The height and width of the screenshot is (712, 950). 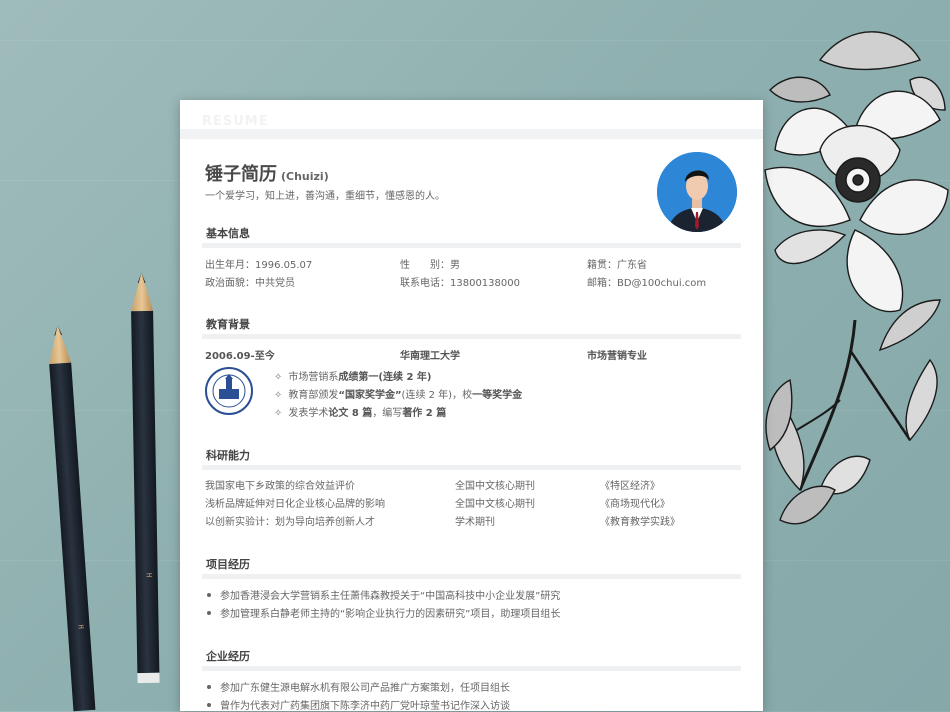 I want to click on research-level: 学术期刊, so click(x=475, y=522).